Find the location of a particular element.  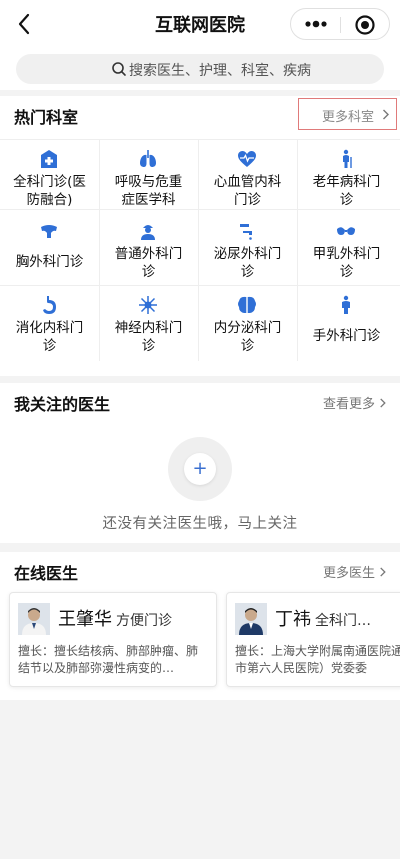

online-doctors-title: 在线医生 is located at coordinates (46, 573).